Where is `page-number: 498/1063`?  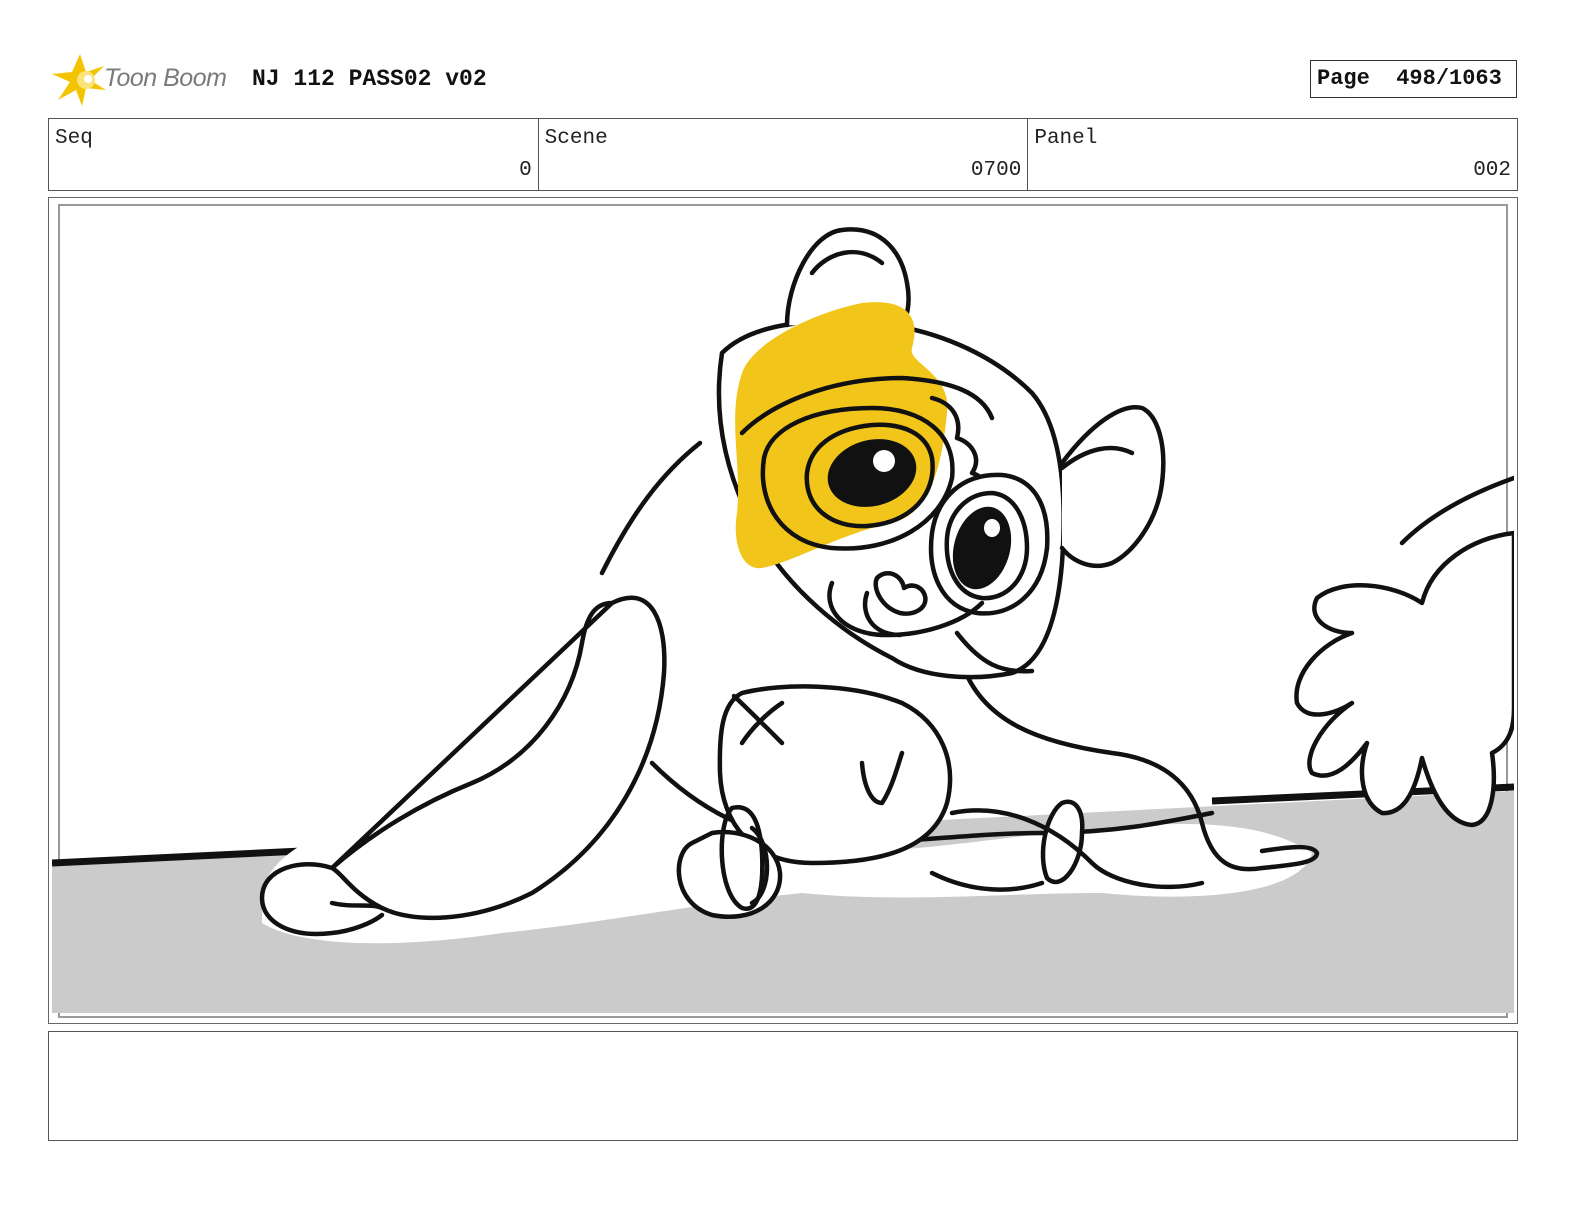
page-number: 498/1063 is located at coordinates (1449, 78).